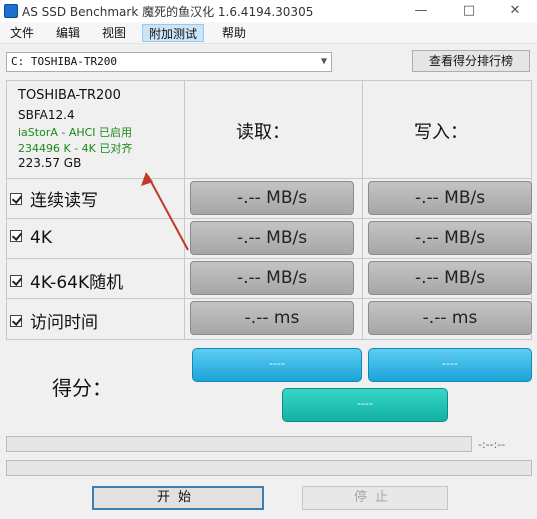  I want to click on read-column-heading: 读取：, so click(263, 132).